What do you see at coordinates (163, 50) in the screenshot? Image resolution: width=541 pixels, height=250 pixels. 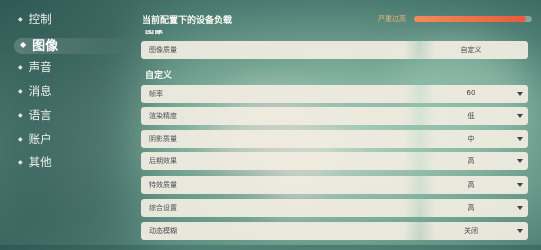 I see `setting-label: 图像质量` at bounding box center [163, 50].